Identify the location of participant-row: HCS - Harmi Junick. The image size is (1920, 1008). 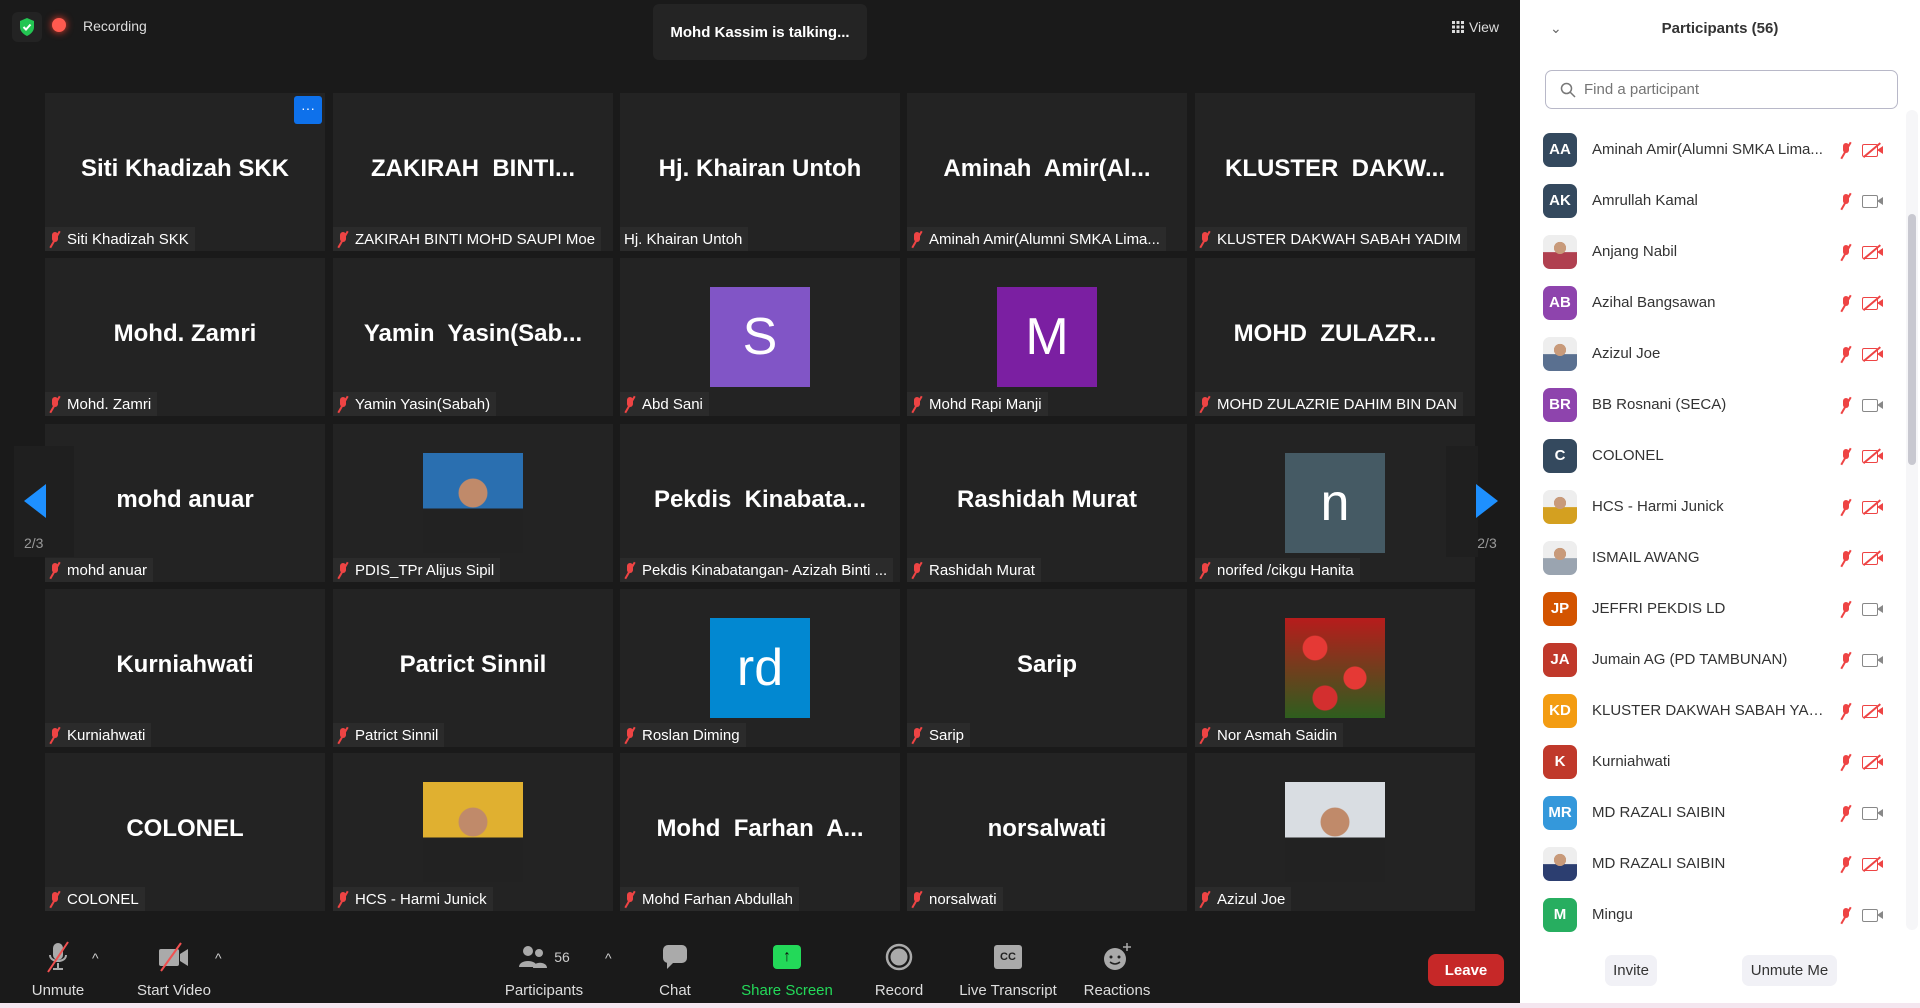
(1723, 506).